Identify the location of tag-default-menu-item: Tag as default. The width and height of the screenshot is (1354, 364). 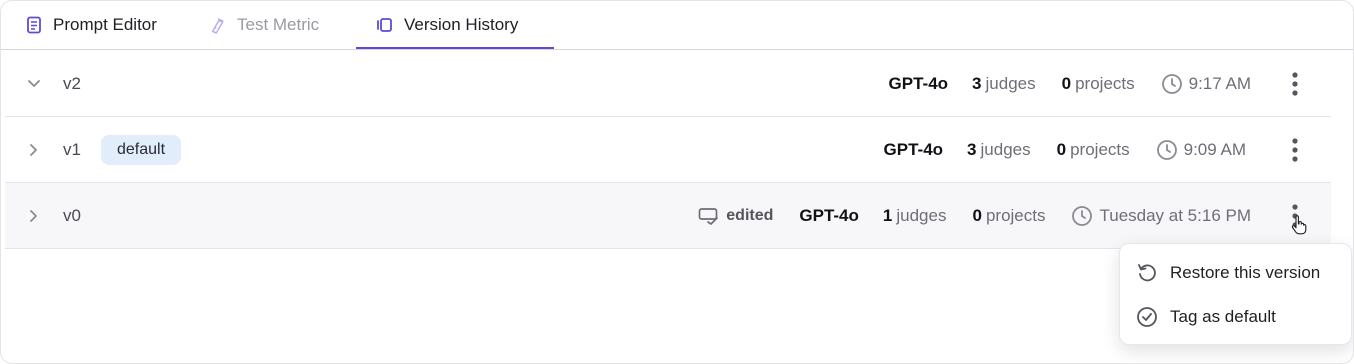
(1206, 317).